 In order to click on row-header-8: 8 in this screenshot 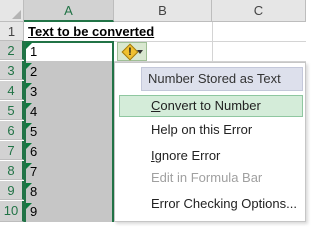, I will do `click(12, 170)`.